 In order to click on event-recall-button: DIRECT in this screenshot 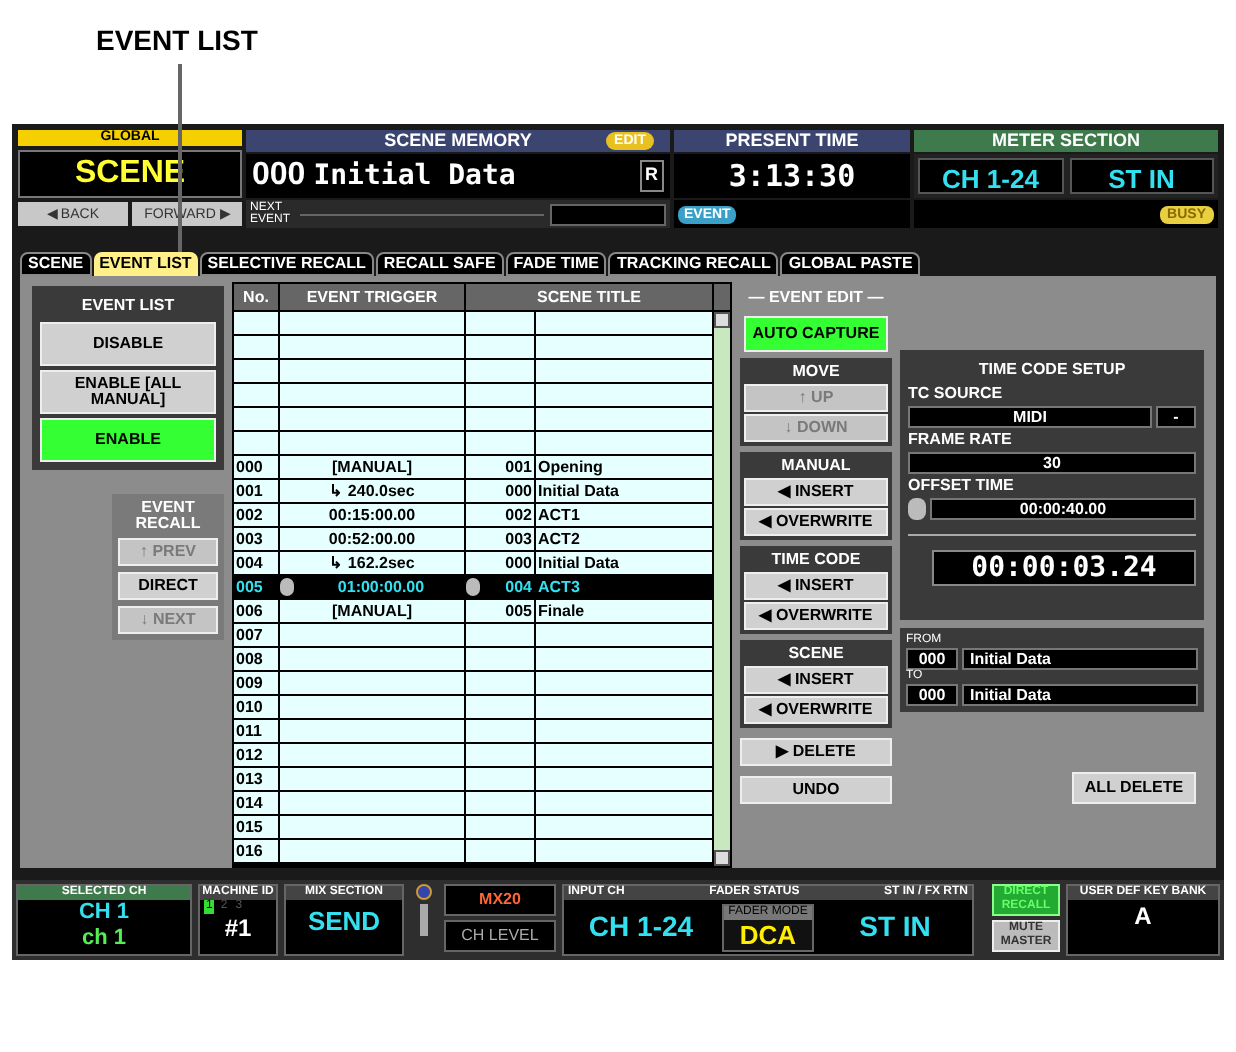, I will do `click(168, 586)`.